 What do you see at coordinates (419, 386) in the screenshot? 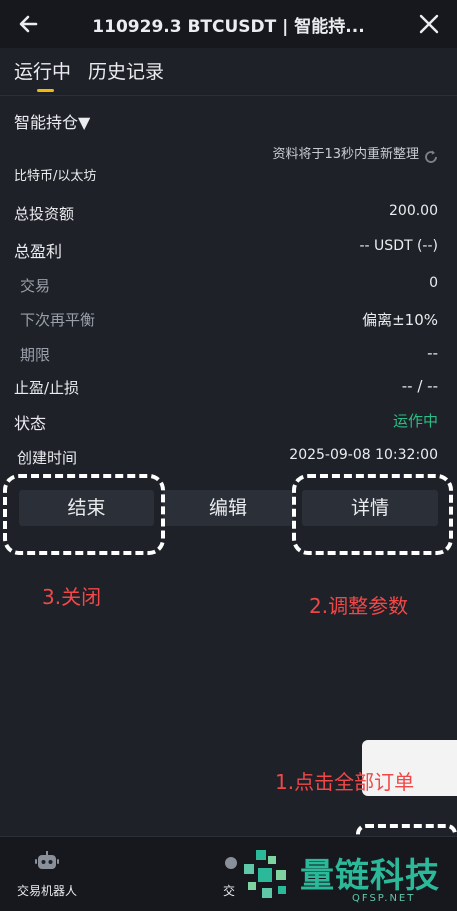
I see `tp-sl-value: -- / --` at bounding box center [419, 386].